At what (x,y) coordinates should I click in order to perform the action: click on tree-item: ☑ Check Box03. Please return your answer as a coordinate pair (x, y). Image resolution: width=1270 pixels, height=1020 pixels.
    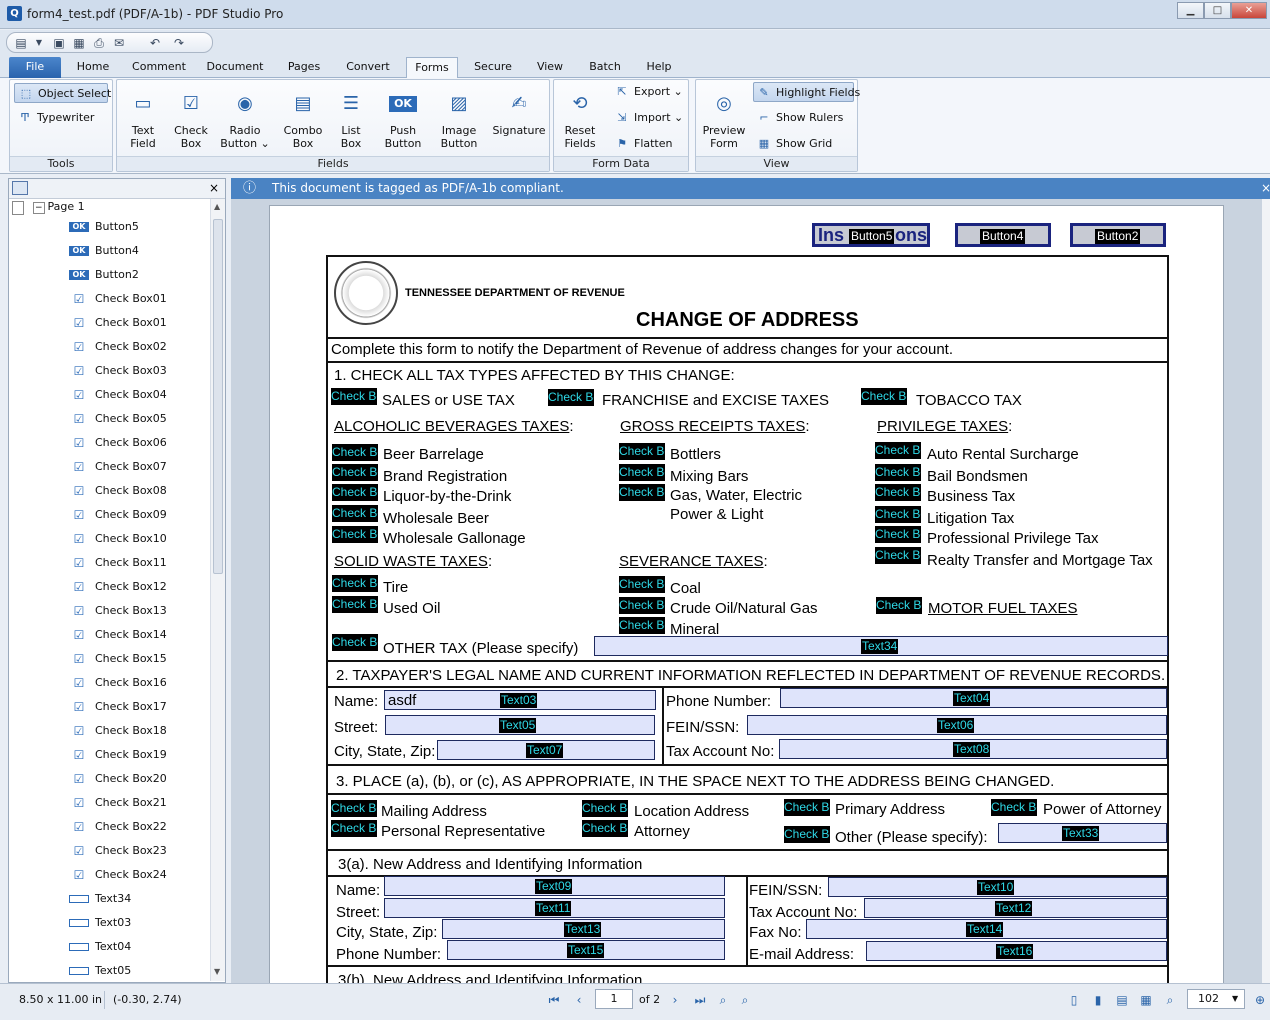
    Looking at the image, I should click on (118, 371).